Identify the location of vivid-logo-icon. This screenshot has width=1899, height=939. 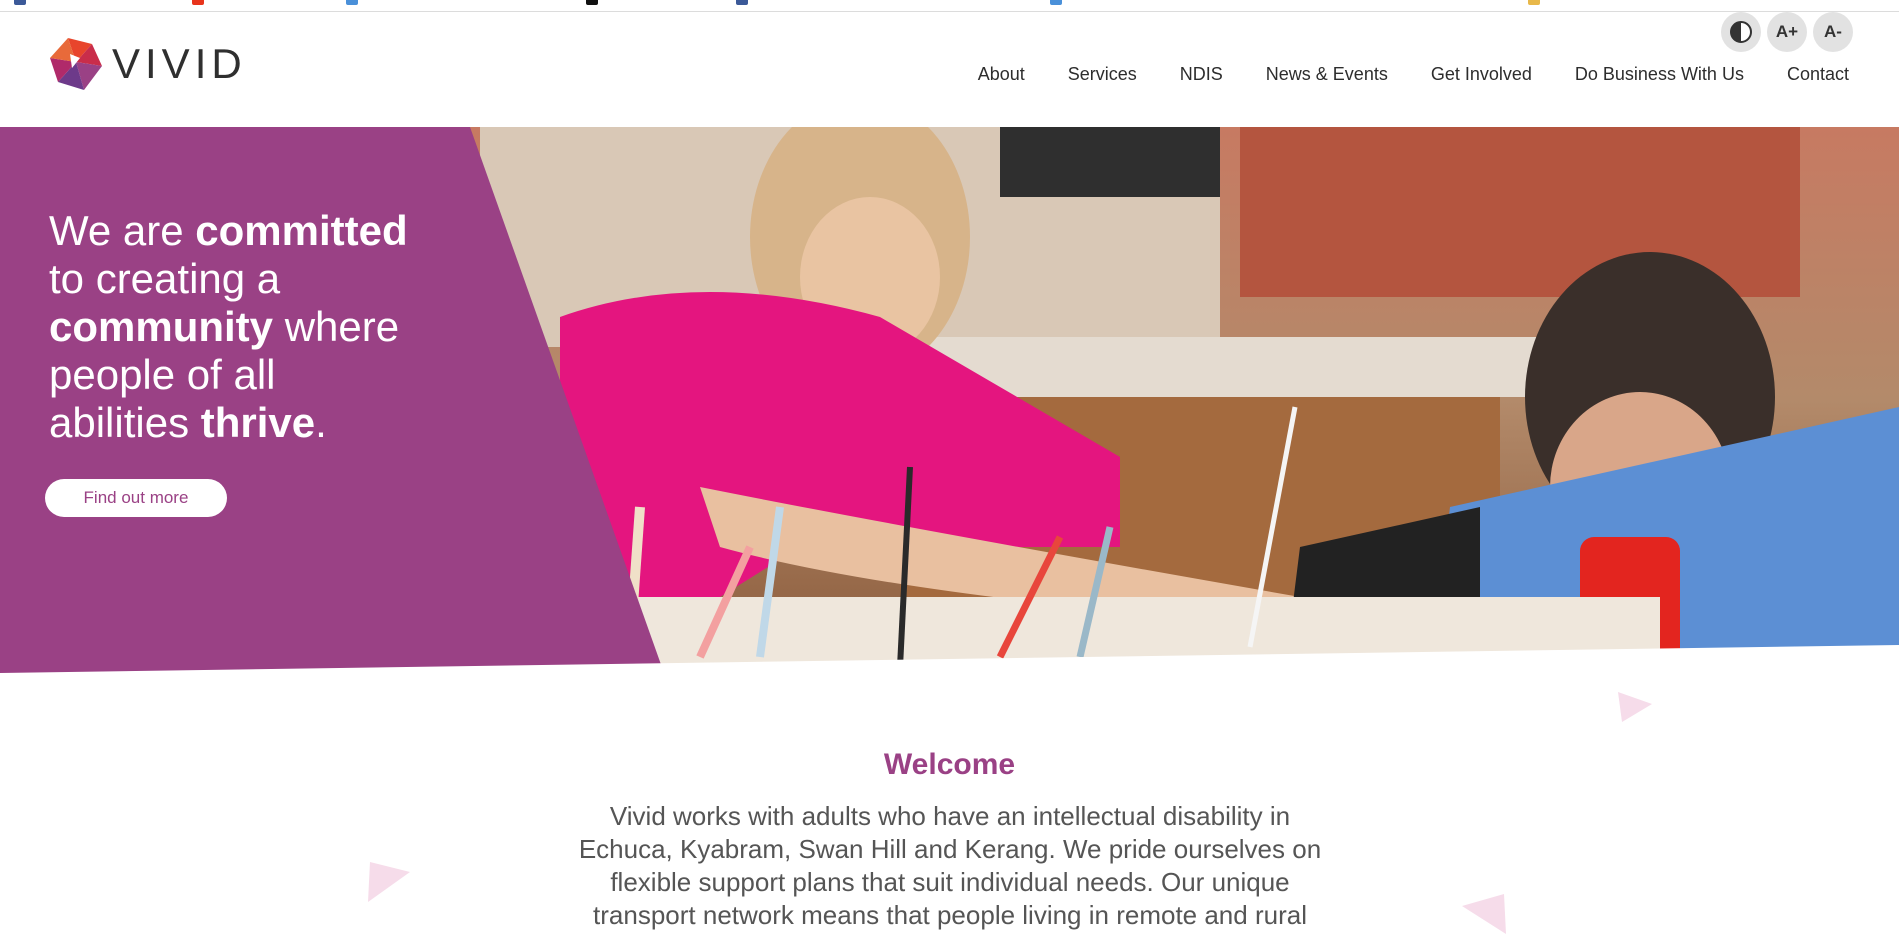
(76, 64).